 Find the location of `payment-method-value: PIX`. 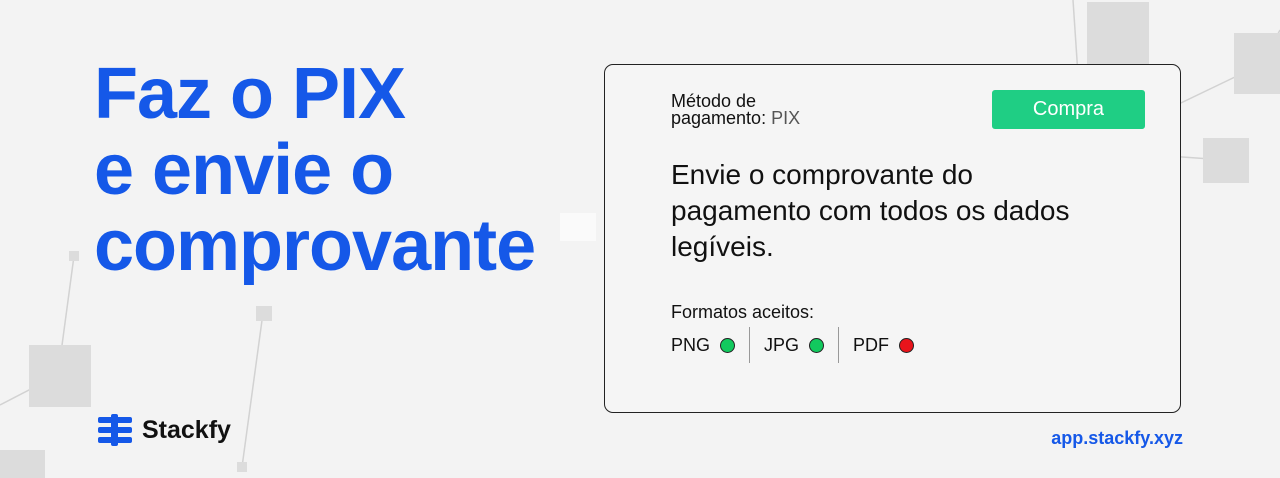

payment-method-value: PIX is located at coordinates (786, 118).